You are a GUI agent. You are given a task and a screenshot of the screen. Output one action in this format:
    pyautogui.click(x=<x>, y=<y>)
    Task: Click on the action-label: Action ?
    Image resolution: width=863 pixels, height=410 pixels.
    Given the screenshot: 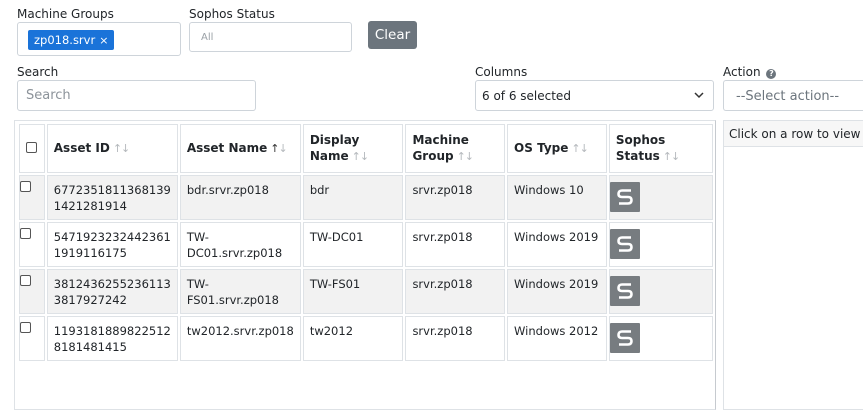 What is the action you would take?
    pyautogui.click(x=750, y=72)
    